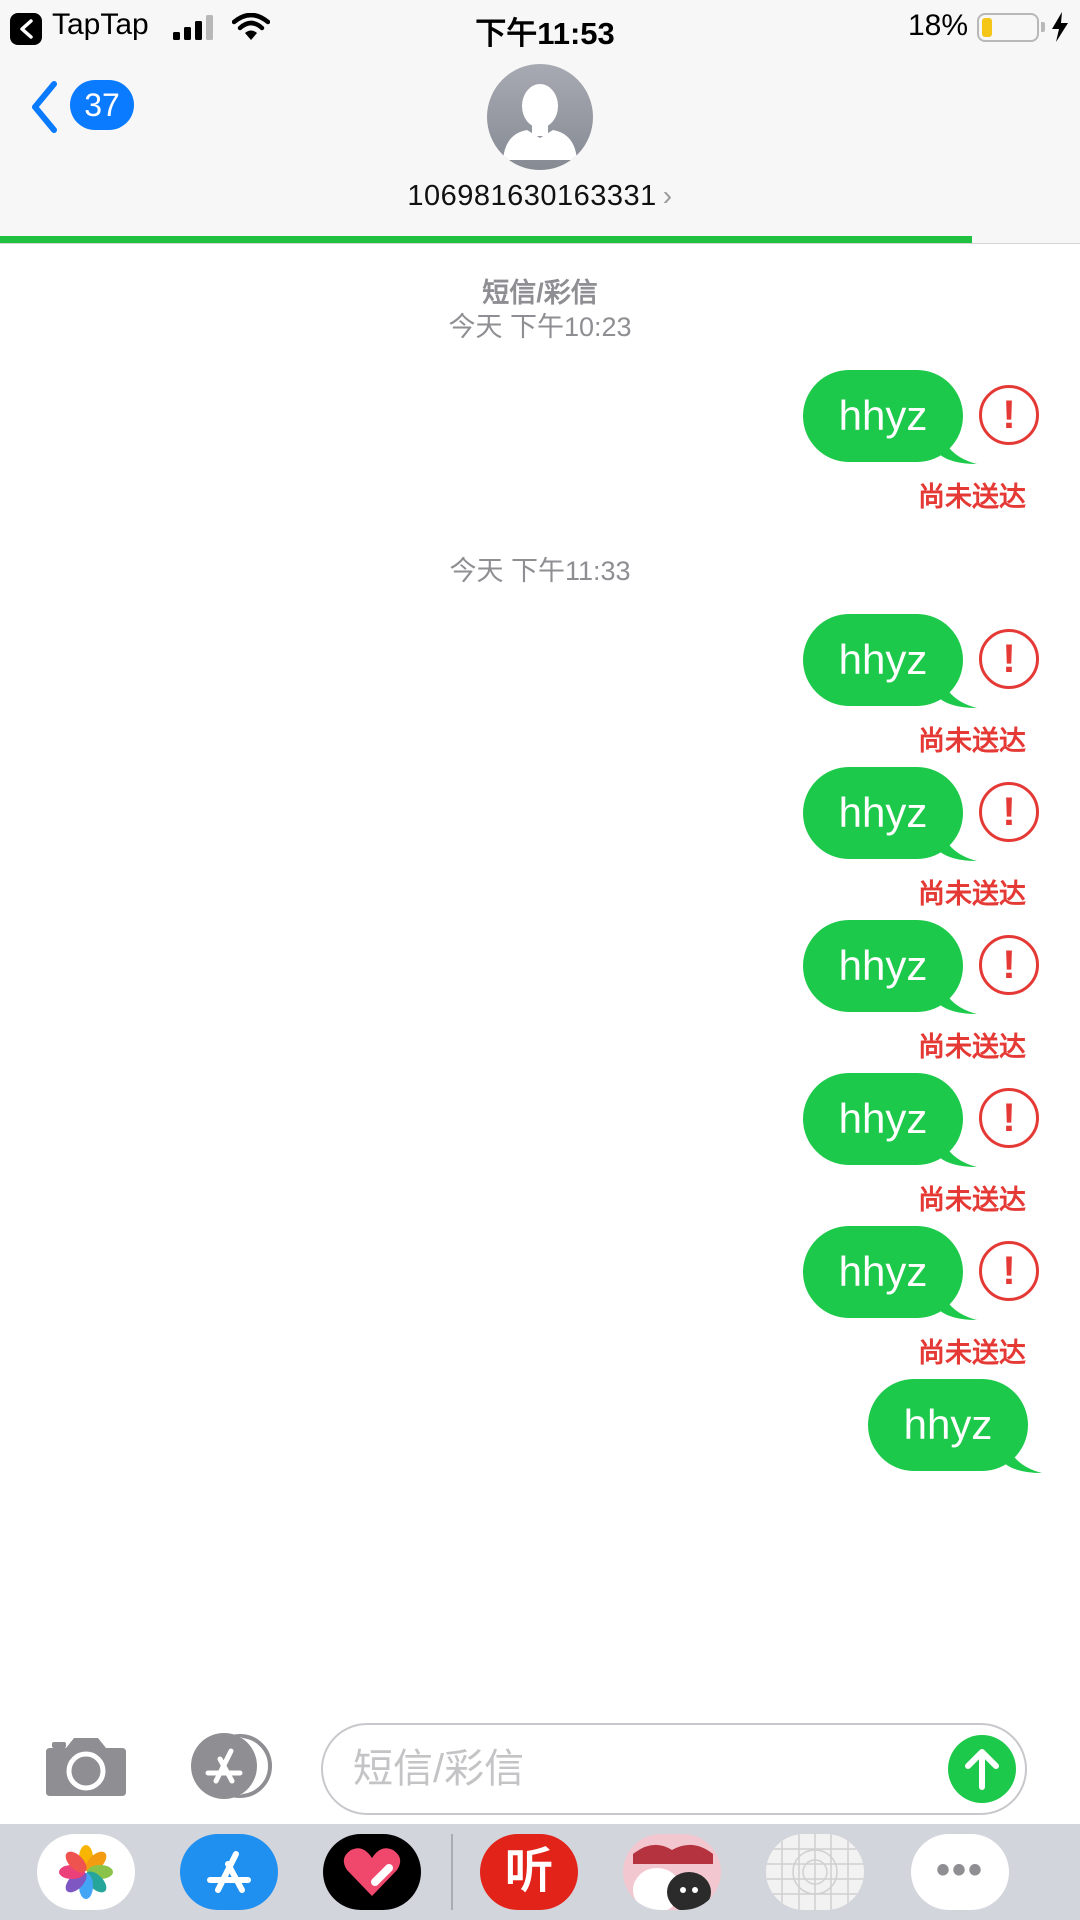  I want to click on drawer-divider, so click(452, 1872).